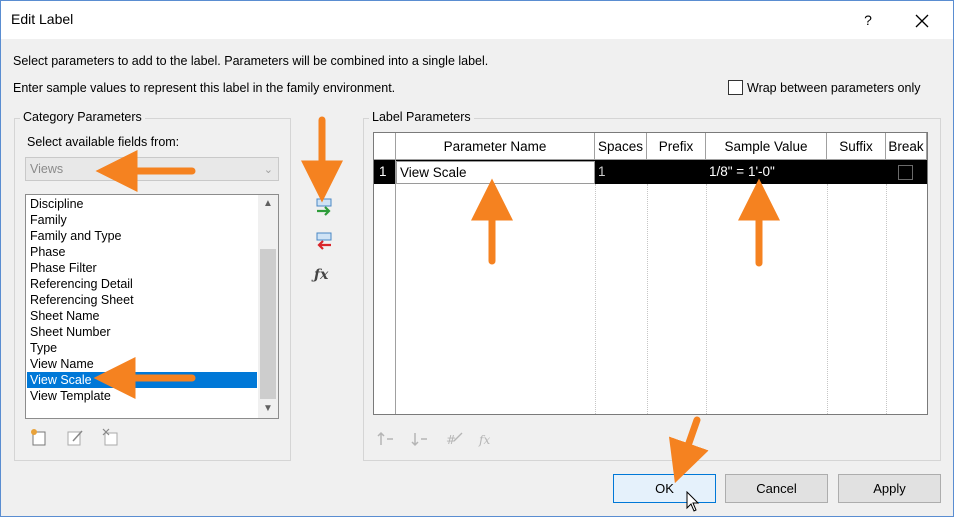 The image size is (954, 517). Describe the element at coordinates (383, 171) in the screenshot. I see `row-index: 1` at that location.